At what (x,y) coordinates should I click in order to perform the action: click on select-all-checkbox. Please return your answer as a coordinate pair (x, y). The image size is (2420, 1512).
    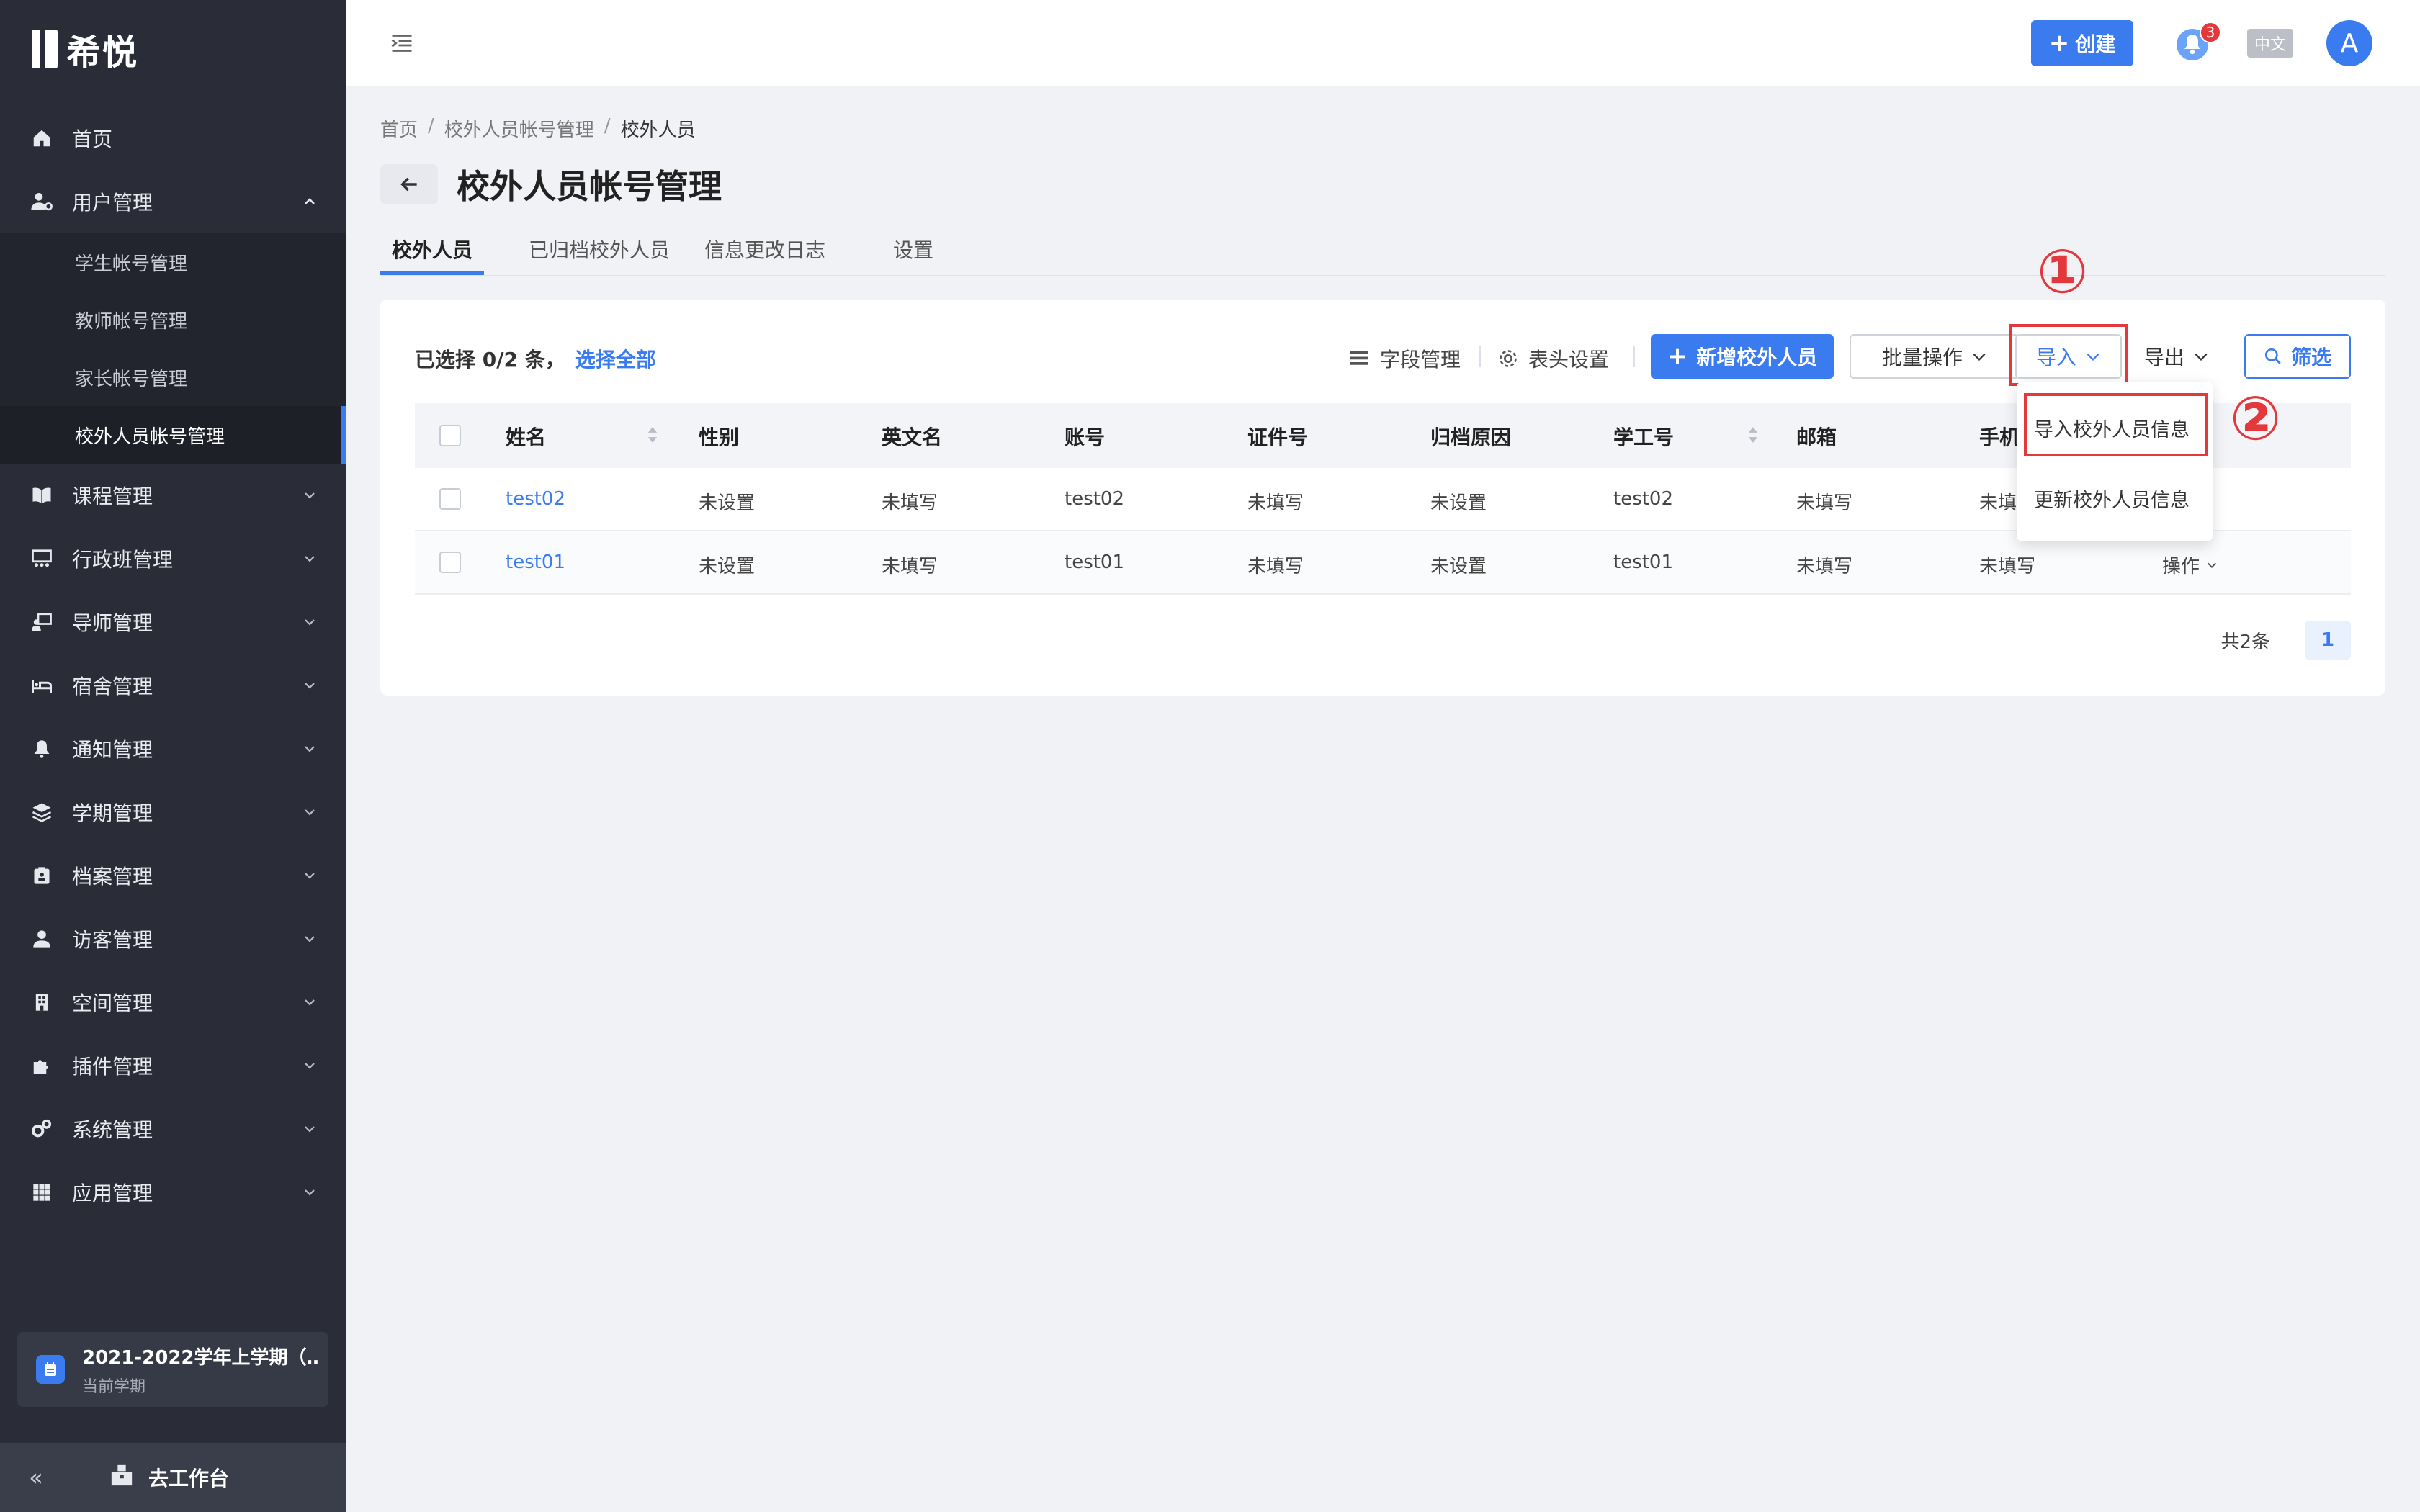
    Looking at the image, I should click on (450, 435).